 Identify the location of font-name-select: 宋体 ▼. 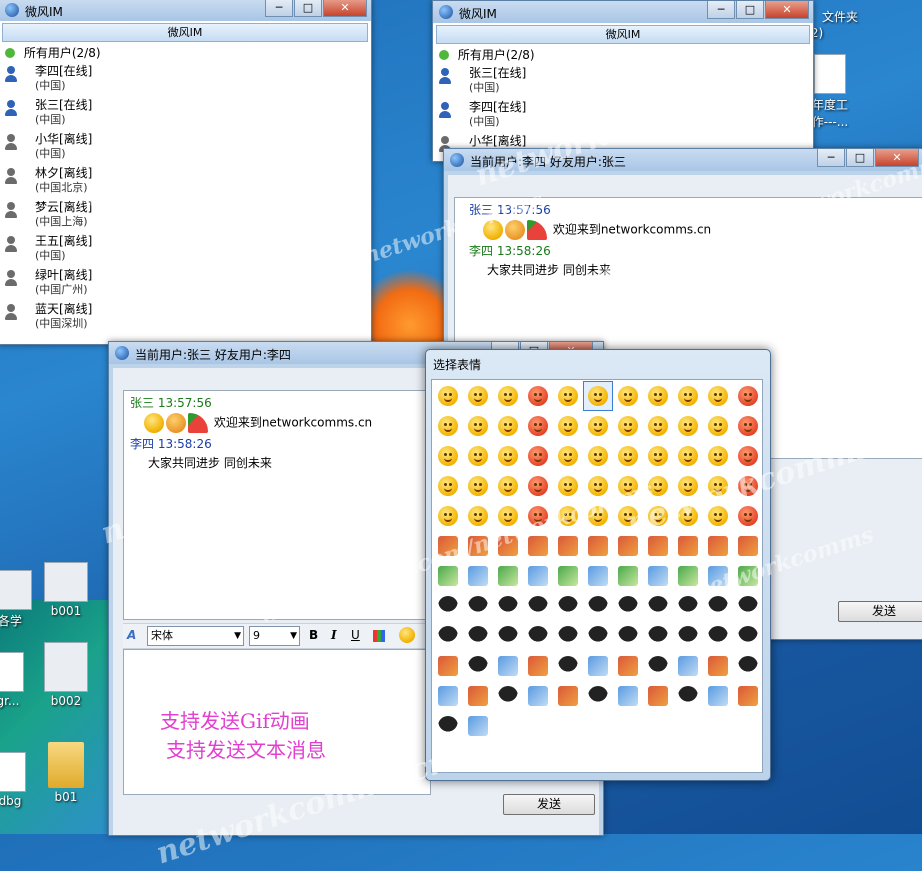
(195, 636).